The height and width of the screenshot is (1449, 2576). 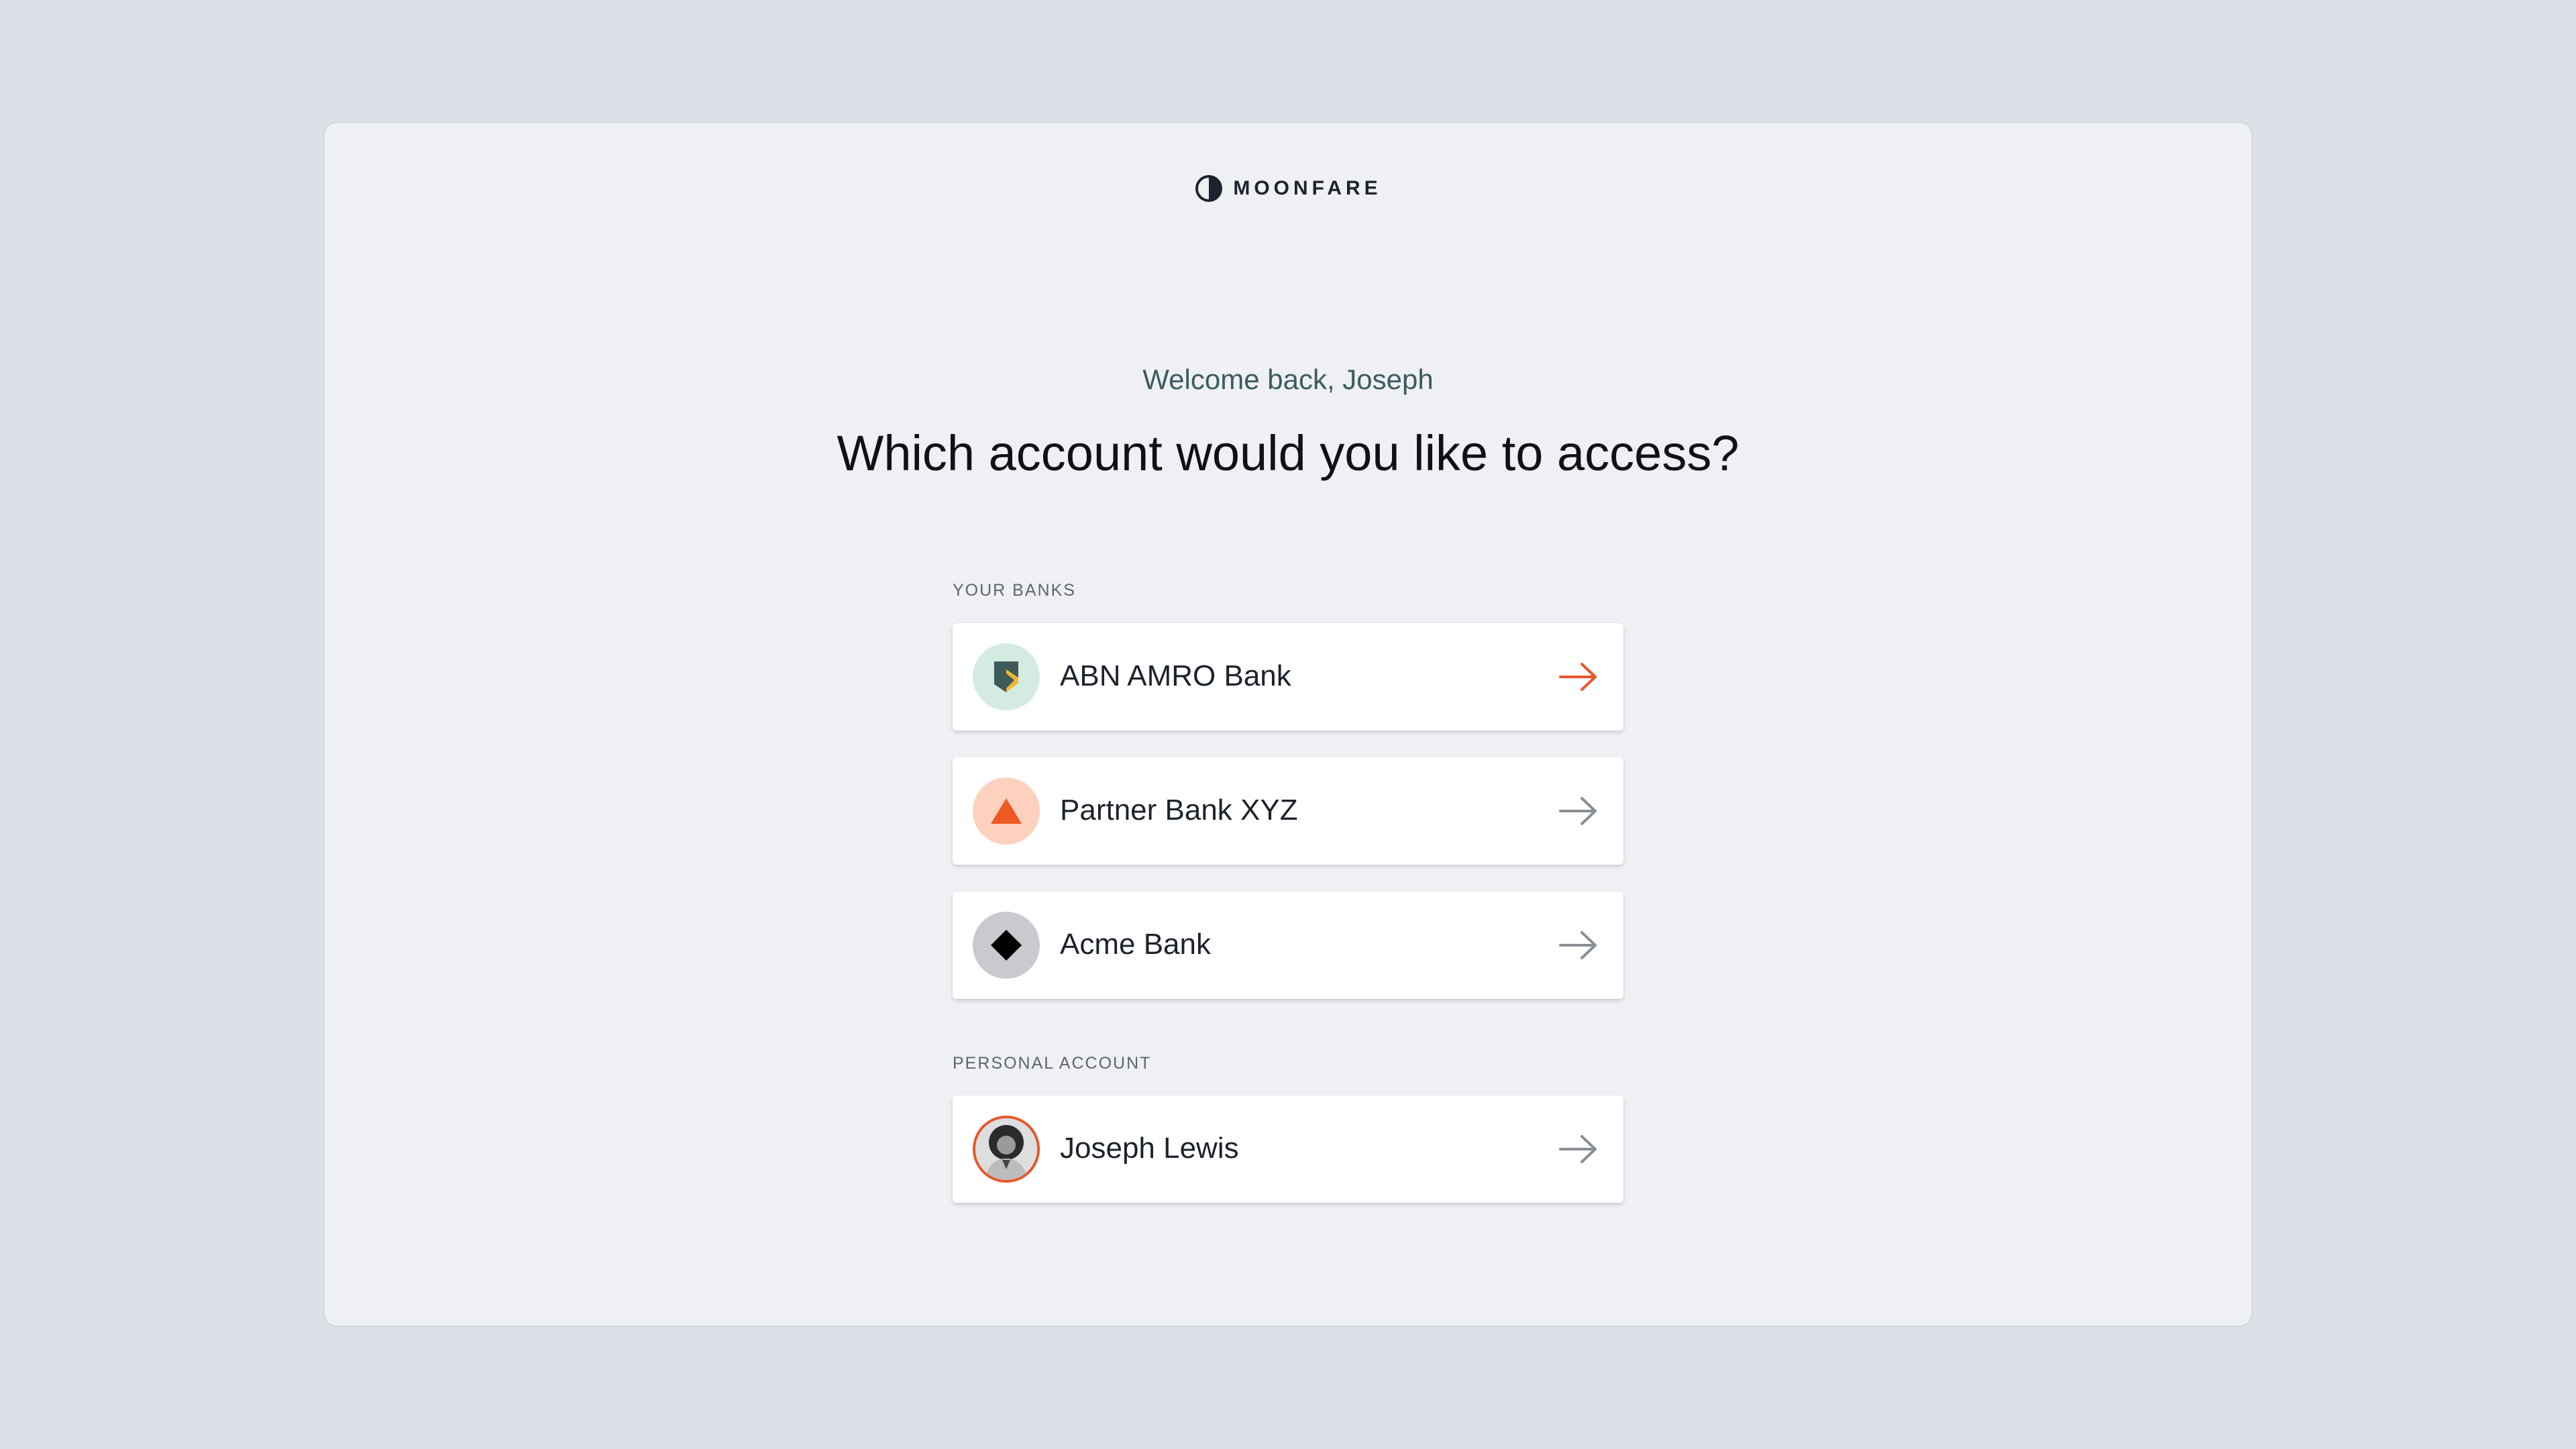 I want to click on account-row-abn-amro-bank: ABN AMRO Bank, so click(x=1288, y=677).